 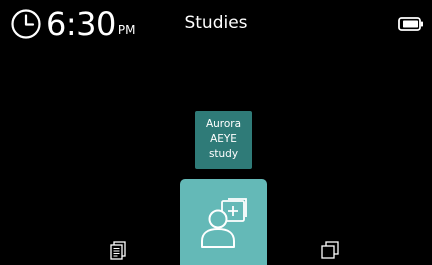 I want to click on add-user-icon, so click(x=224, y=223).